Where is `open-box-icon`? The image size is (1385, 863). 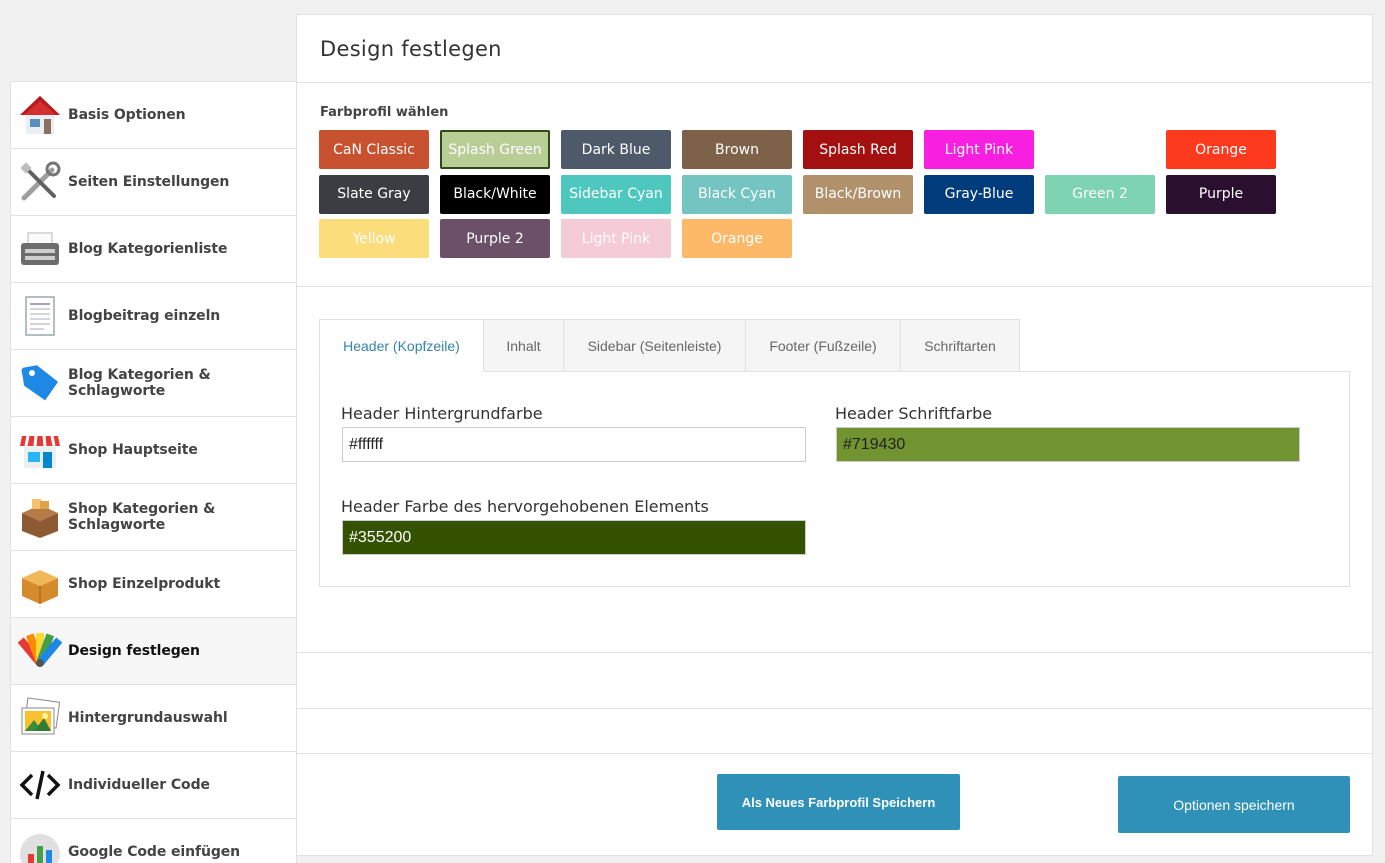
open-box-icon is located at coordinates (40, 517).